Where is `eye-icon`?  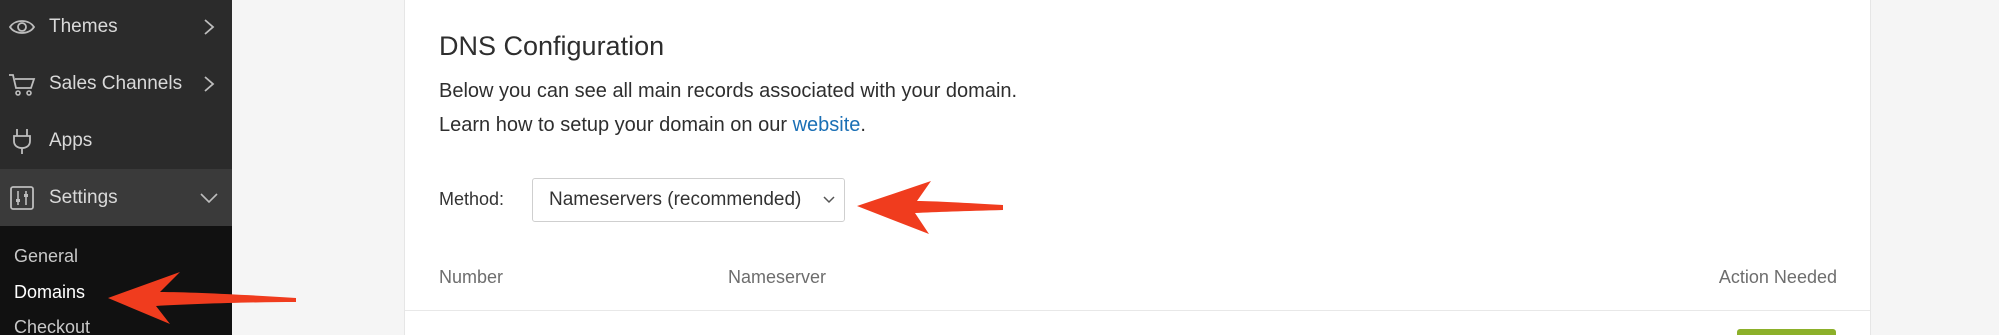 eye-icon is located at coordinates (22, 26).